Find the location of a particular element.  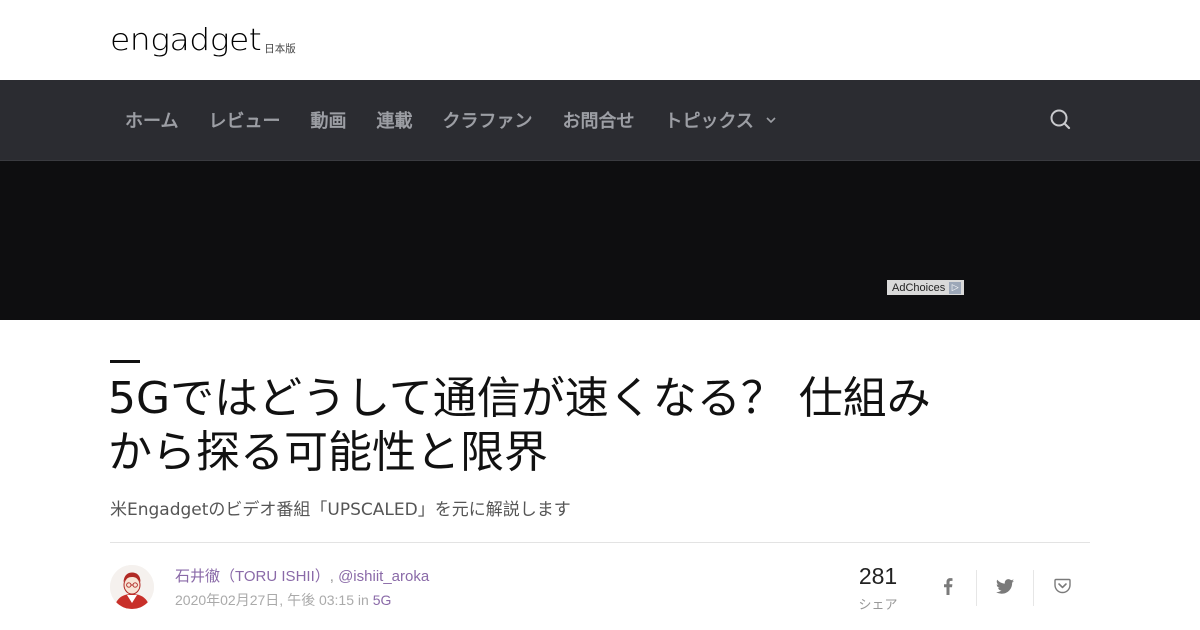

adchoices-badge: AdChoices ▷ is located at coordinates (925, 287).